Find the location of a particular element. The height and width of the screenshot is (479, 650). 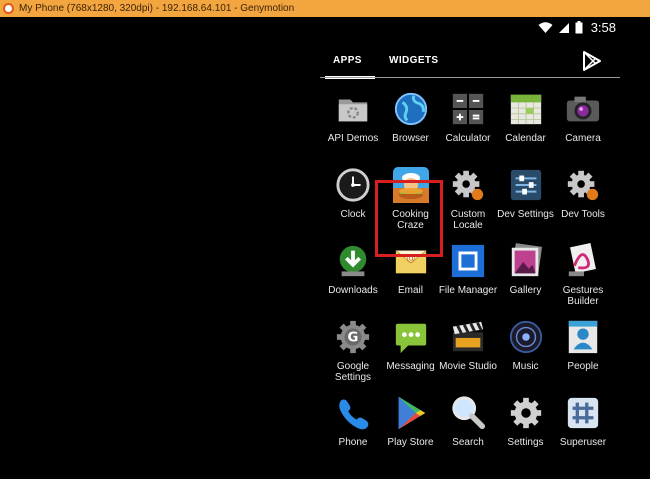

app-movie-studio: Movie Studio is located at coordinates (468, 348).